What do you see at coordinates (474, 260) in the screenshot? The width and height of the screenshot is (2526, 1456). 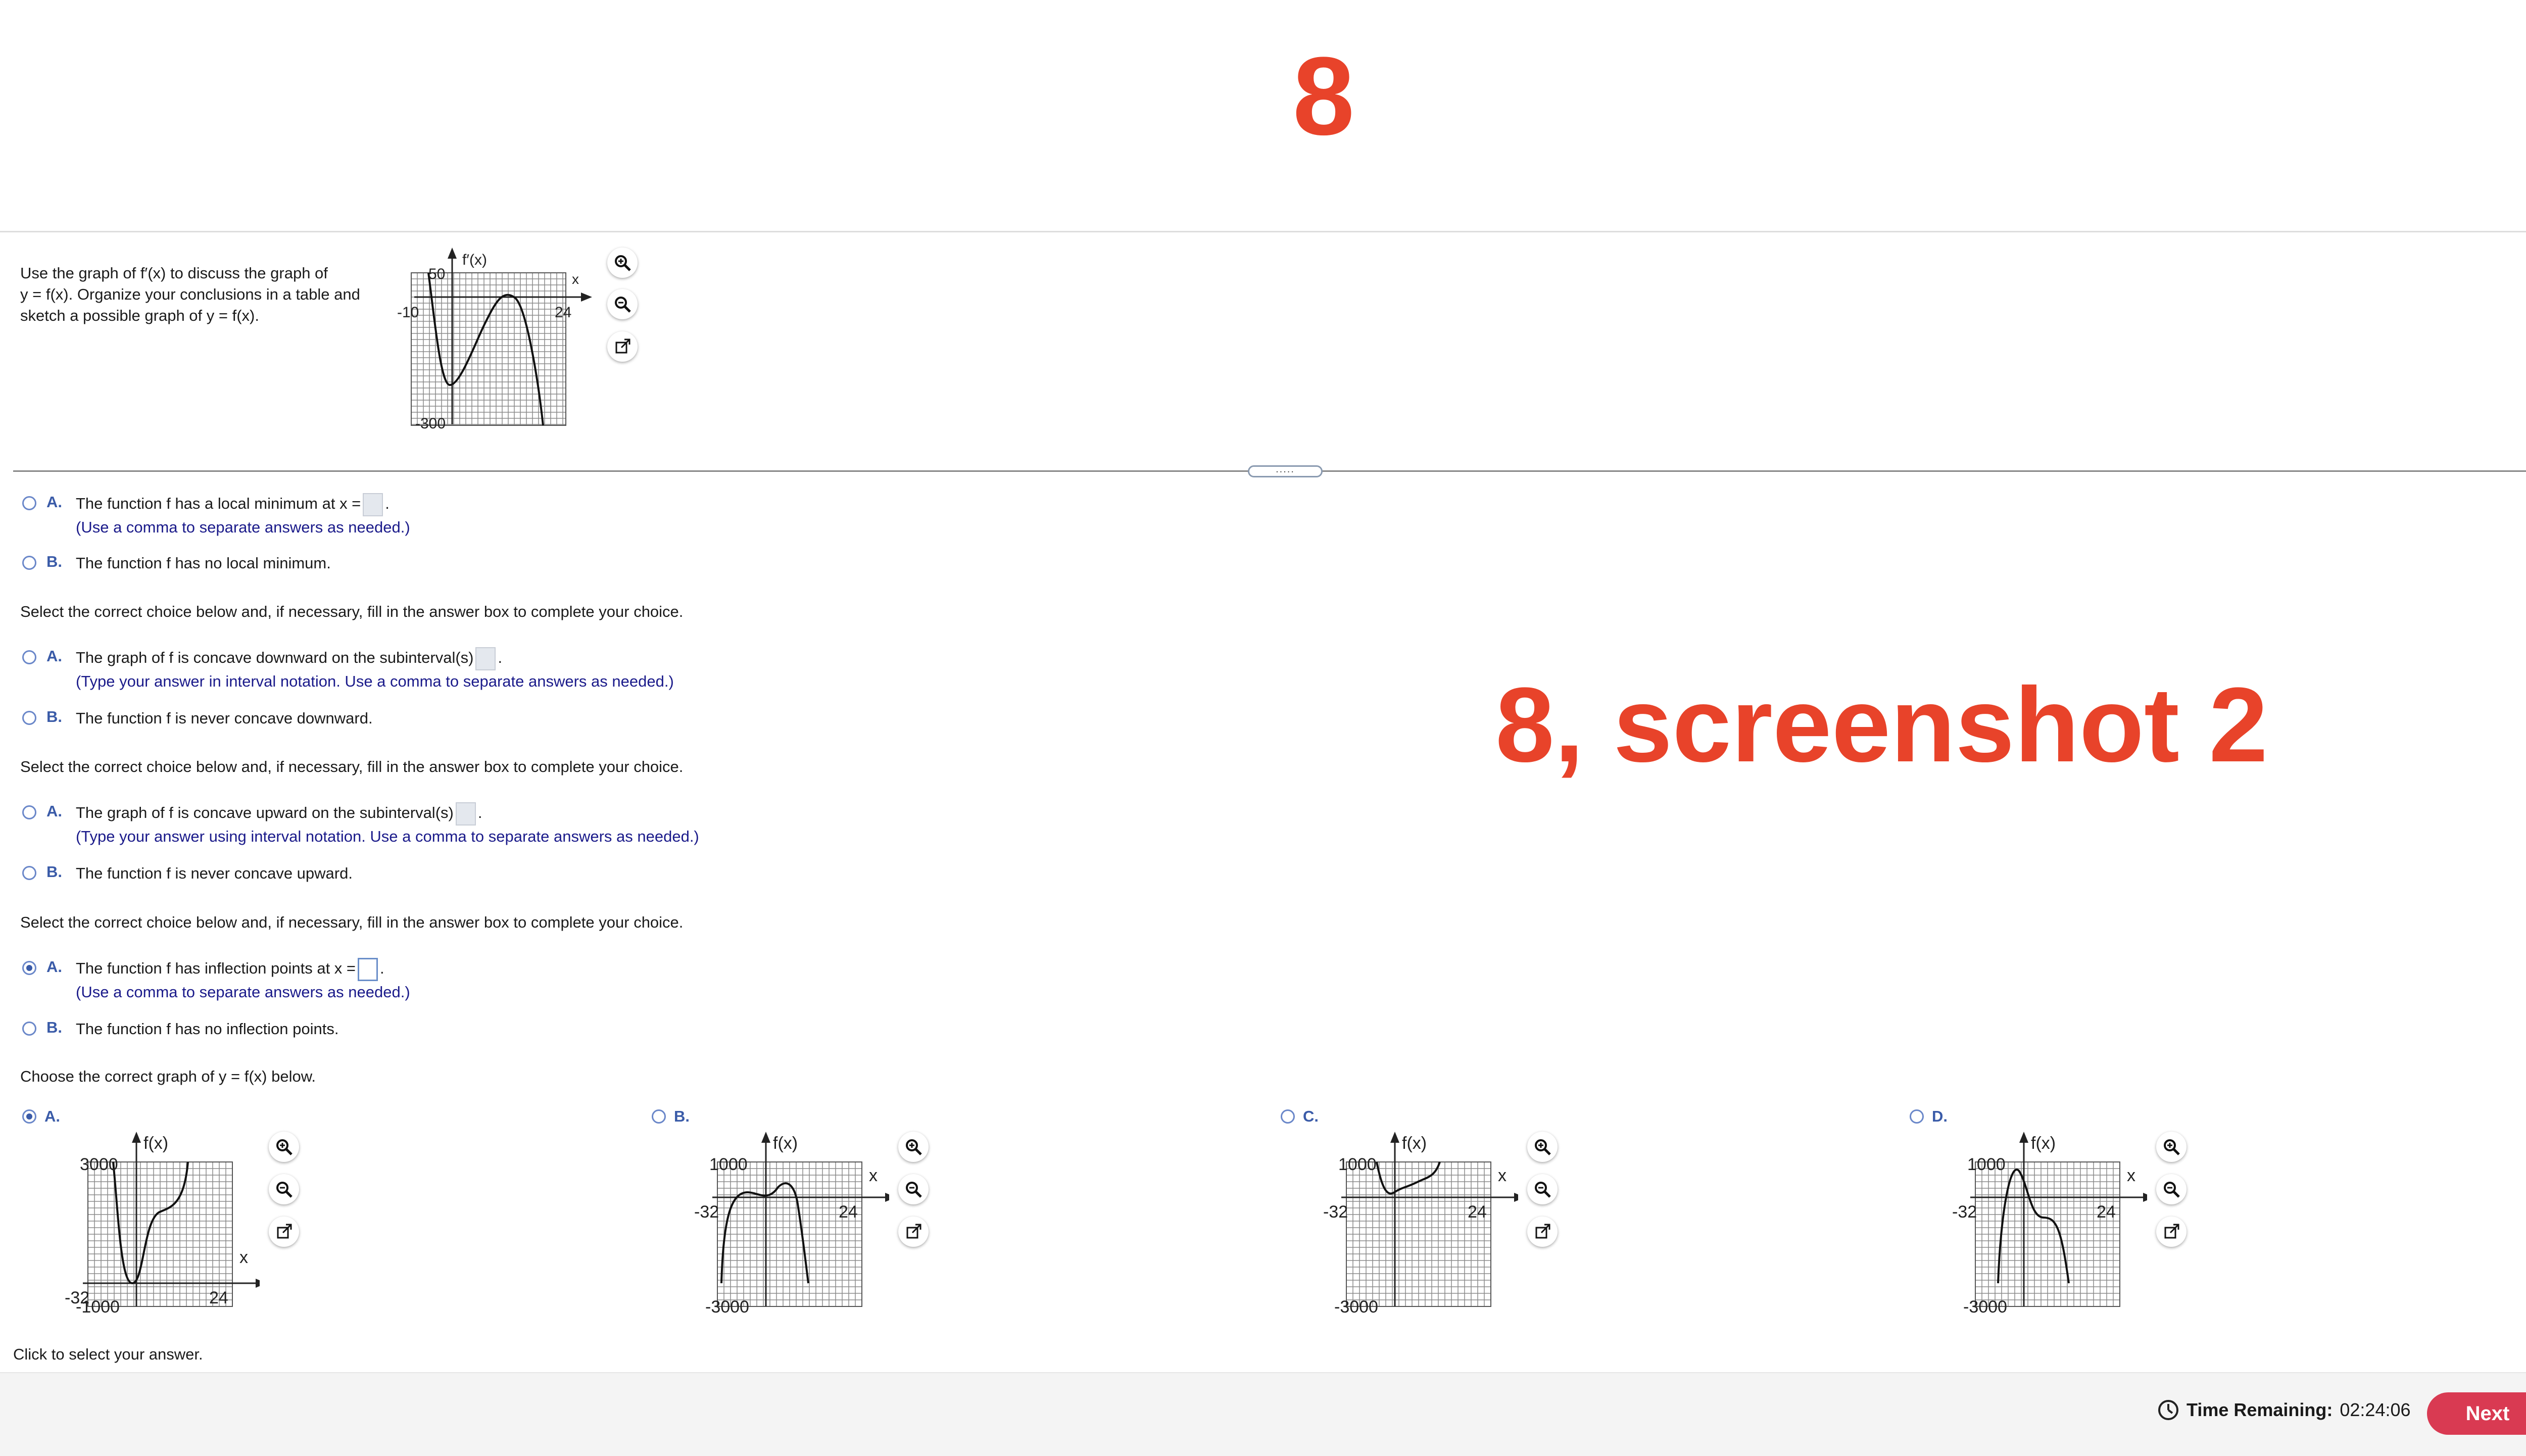 I see `graph-ylabel: f′(x)` at bounding box center [474, 260].